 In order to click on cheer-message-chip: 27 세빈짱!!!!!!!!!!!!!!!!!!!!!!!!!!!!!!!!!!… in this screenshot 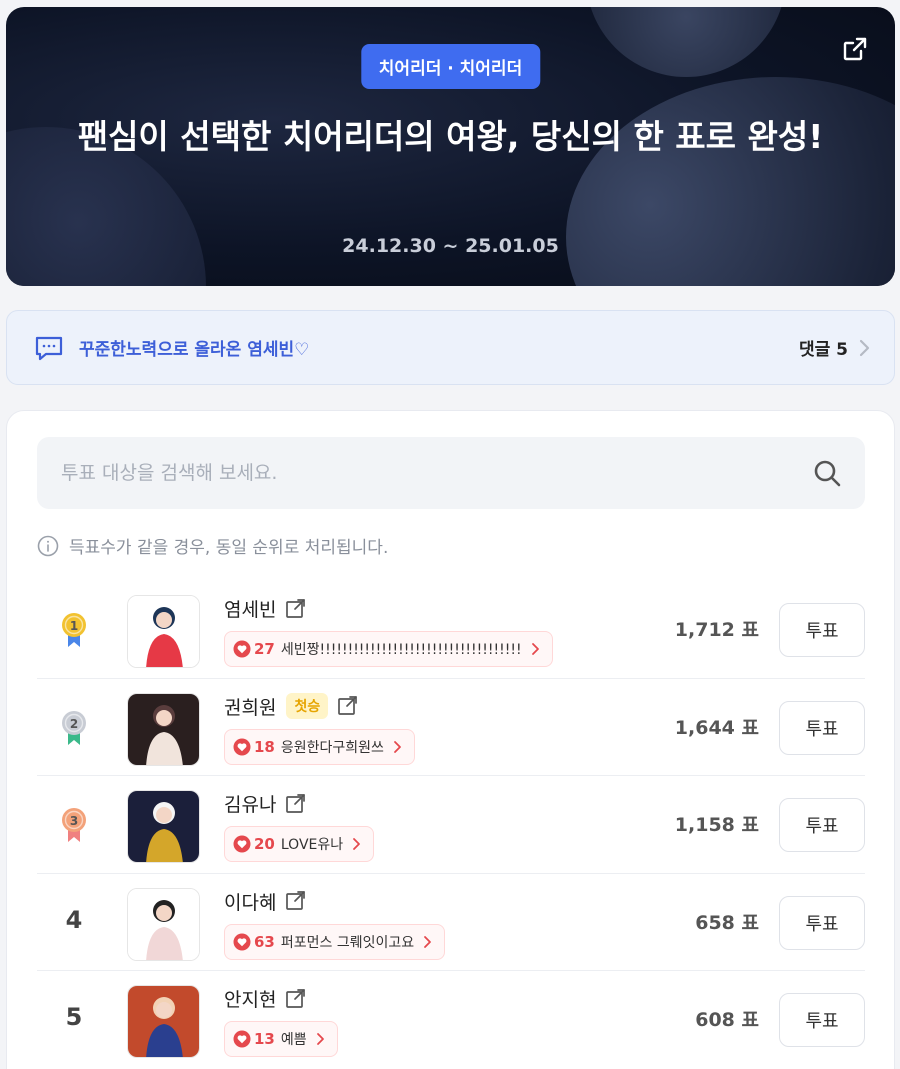, I will do `click(388, 649)`.